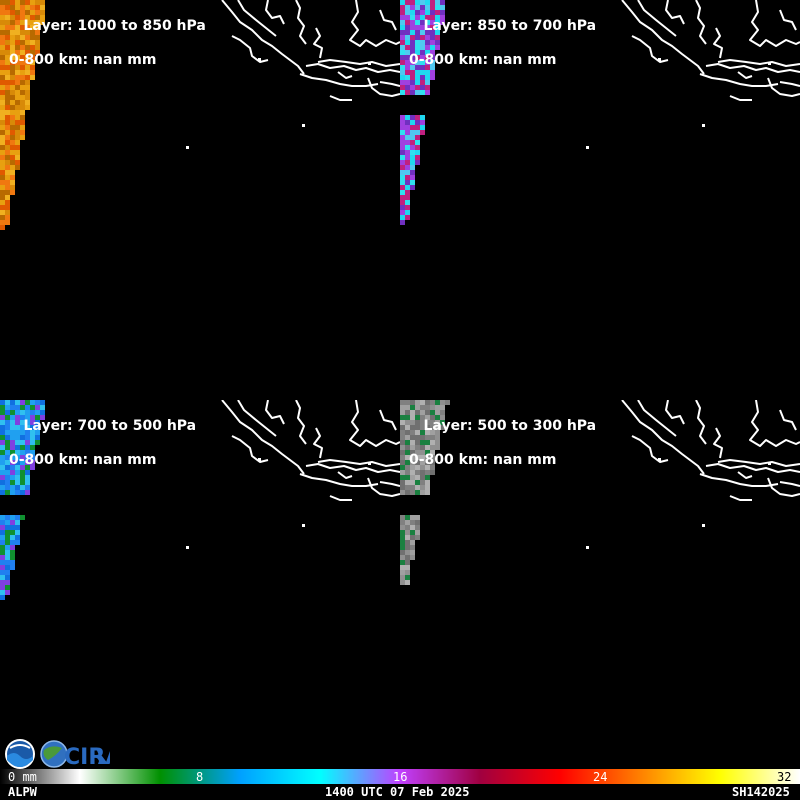 This screenshot has height=800, width=800. I want to click on product-name: ALPW, so click(22, 792).